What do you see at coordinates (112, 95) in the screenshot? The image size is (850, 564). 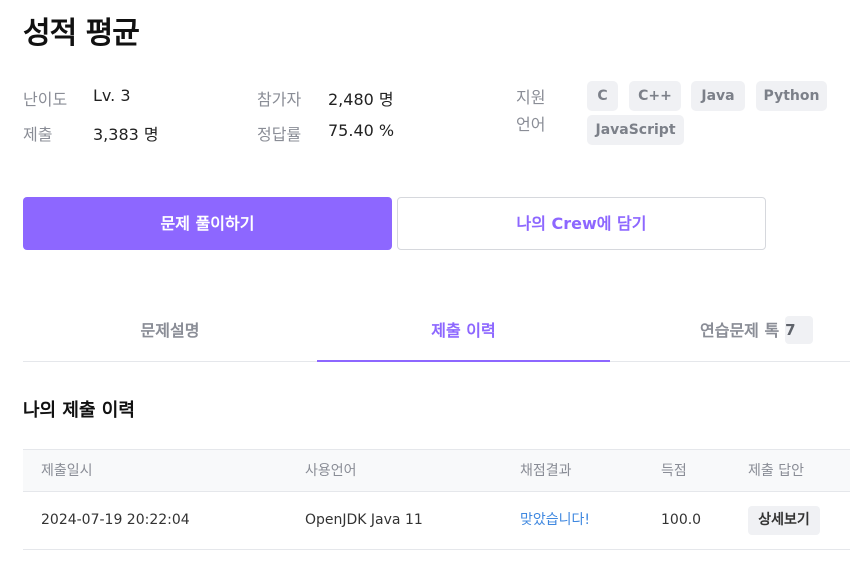 I see `difficulty-value: Lv. 3` at bounding box center [112, 95].